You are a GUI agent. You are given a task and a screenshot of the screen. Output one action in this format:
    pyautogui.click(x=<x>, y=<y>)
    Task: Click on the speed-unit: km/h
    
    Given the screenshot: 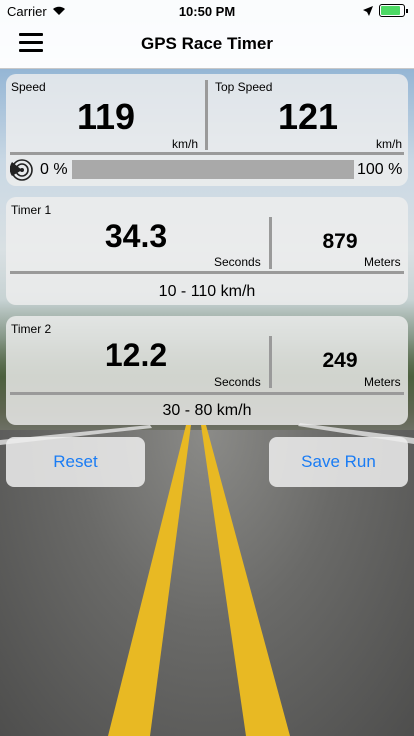 What is the action you would take?
    pyautogui.click(x=185, y=144)
    